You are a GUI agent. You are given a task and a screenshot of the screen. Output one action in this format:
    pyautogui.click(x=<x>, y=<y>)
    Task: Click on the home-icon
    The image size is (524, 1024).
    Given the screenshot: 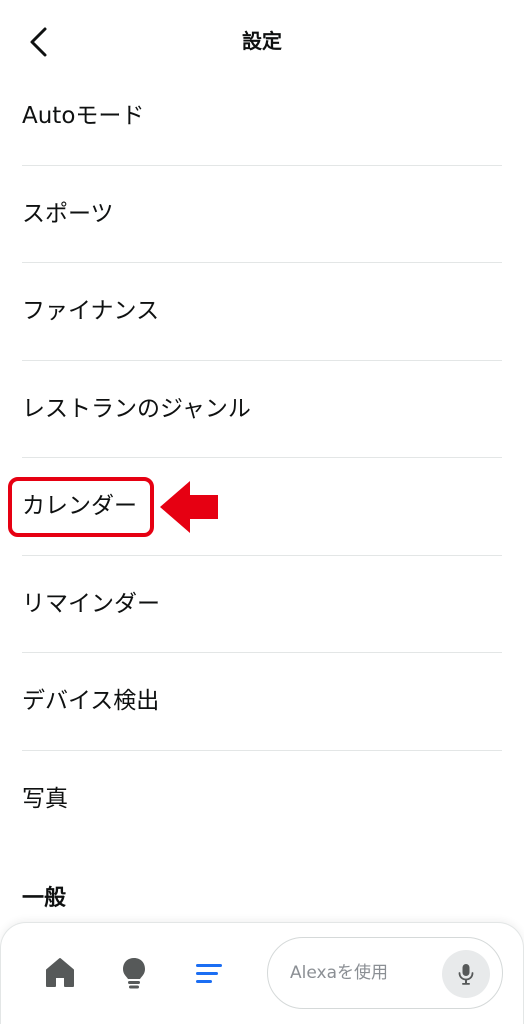 What is the action you would take?
    pyautogui.click(x=60, y=973)
    